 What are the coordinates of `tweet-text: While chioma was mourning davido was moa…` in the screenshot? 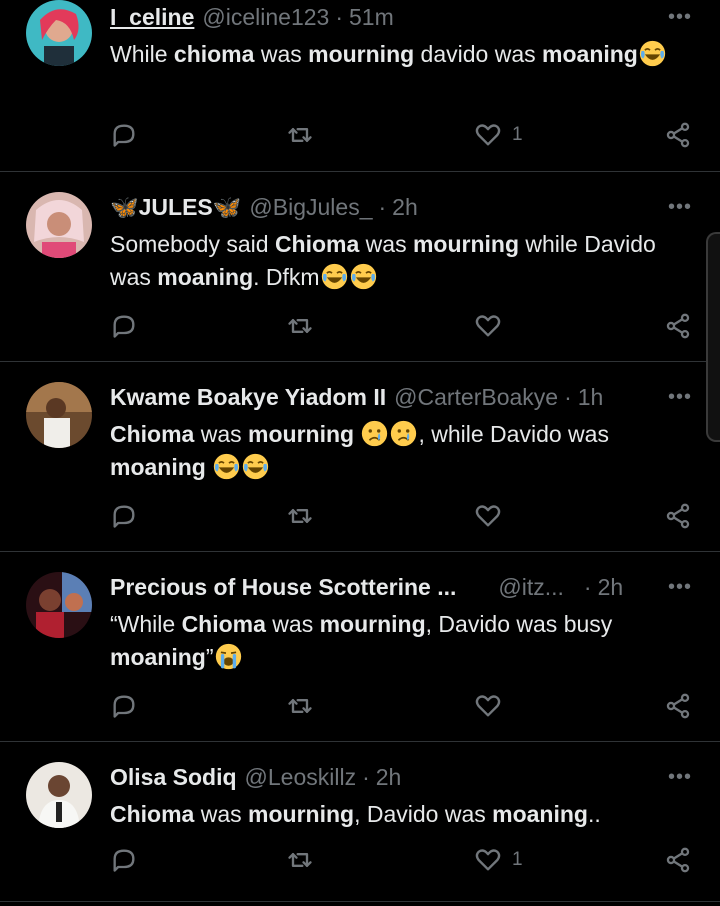 It's located at (403, 54).